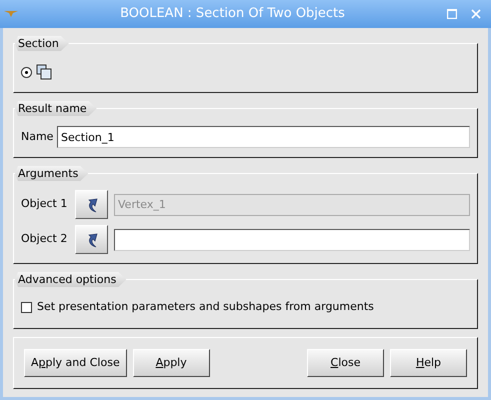  What do you see at coordinates (292, 239) in the screenshot?
I see `object-field` at bounding box center [292, 239].